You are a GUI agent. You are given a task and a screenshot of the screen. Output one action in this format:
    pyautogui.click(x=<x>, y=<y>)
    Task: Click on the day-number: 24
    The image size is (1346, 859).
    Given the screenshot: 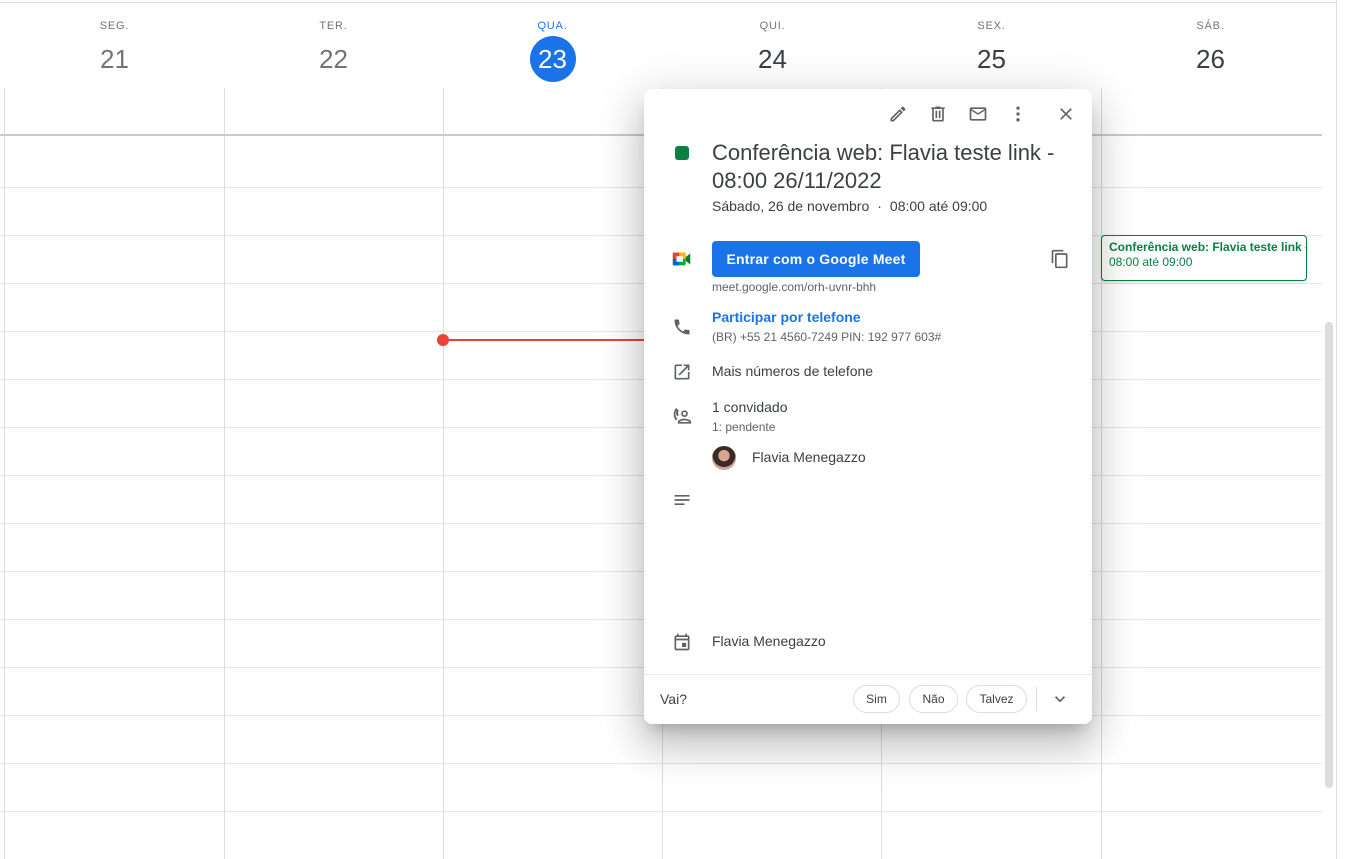 What is the action you would take?
    pyautogui.click(x=773, y=59)
    